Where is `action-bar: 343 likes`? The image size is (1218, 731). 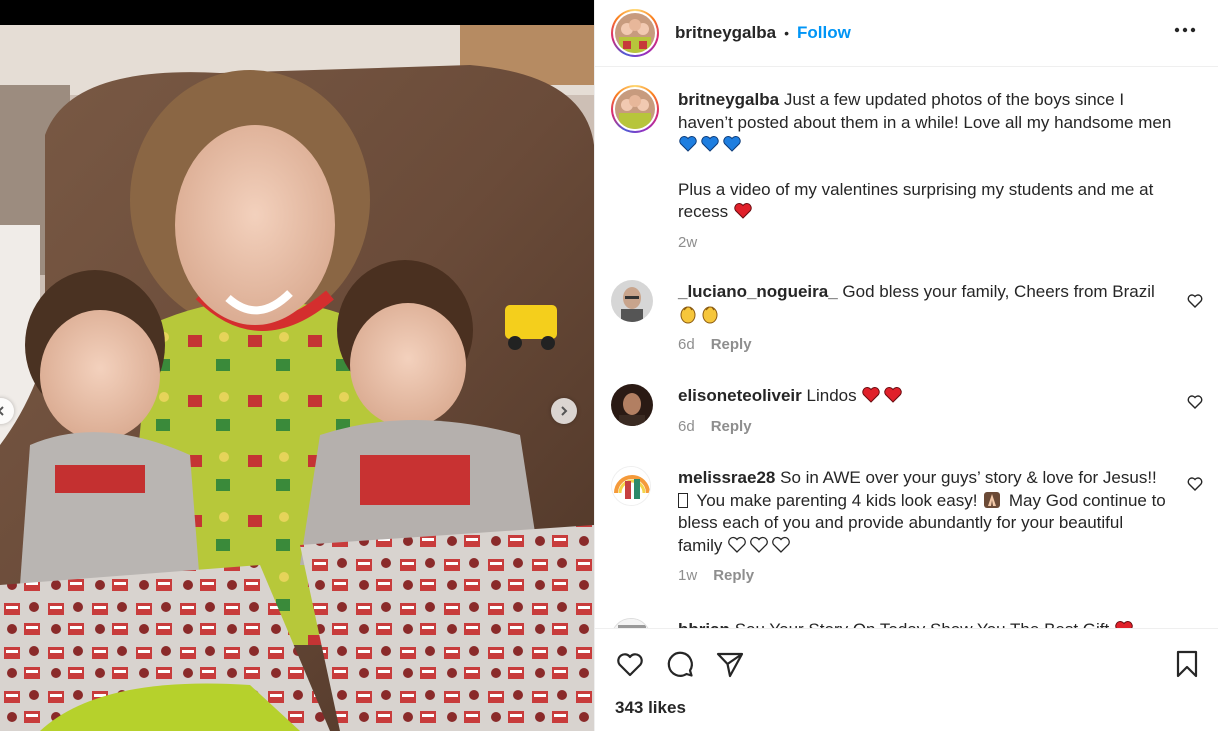 action-bar: 343 likes is located at coordinates (906, 679).